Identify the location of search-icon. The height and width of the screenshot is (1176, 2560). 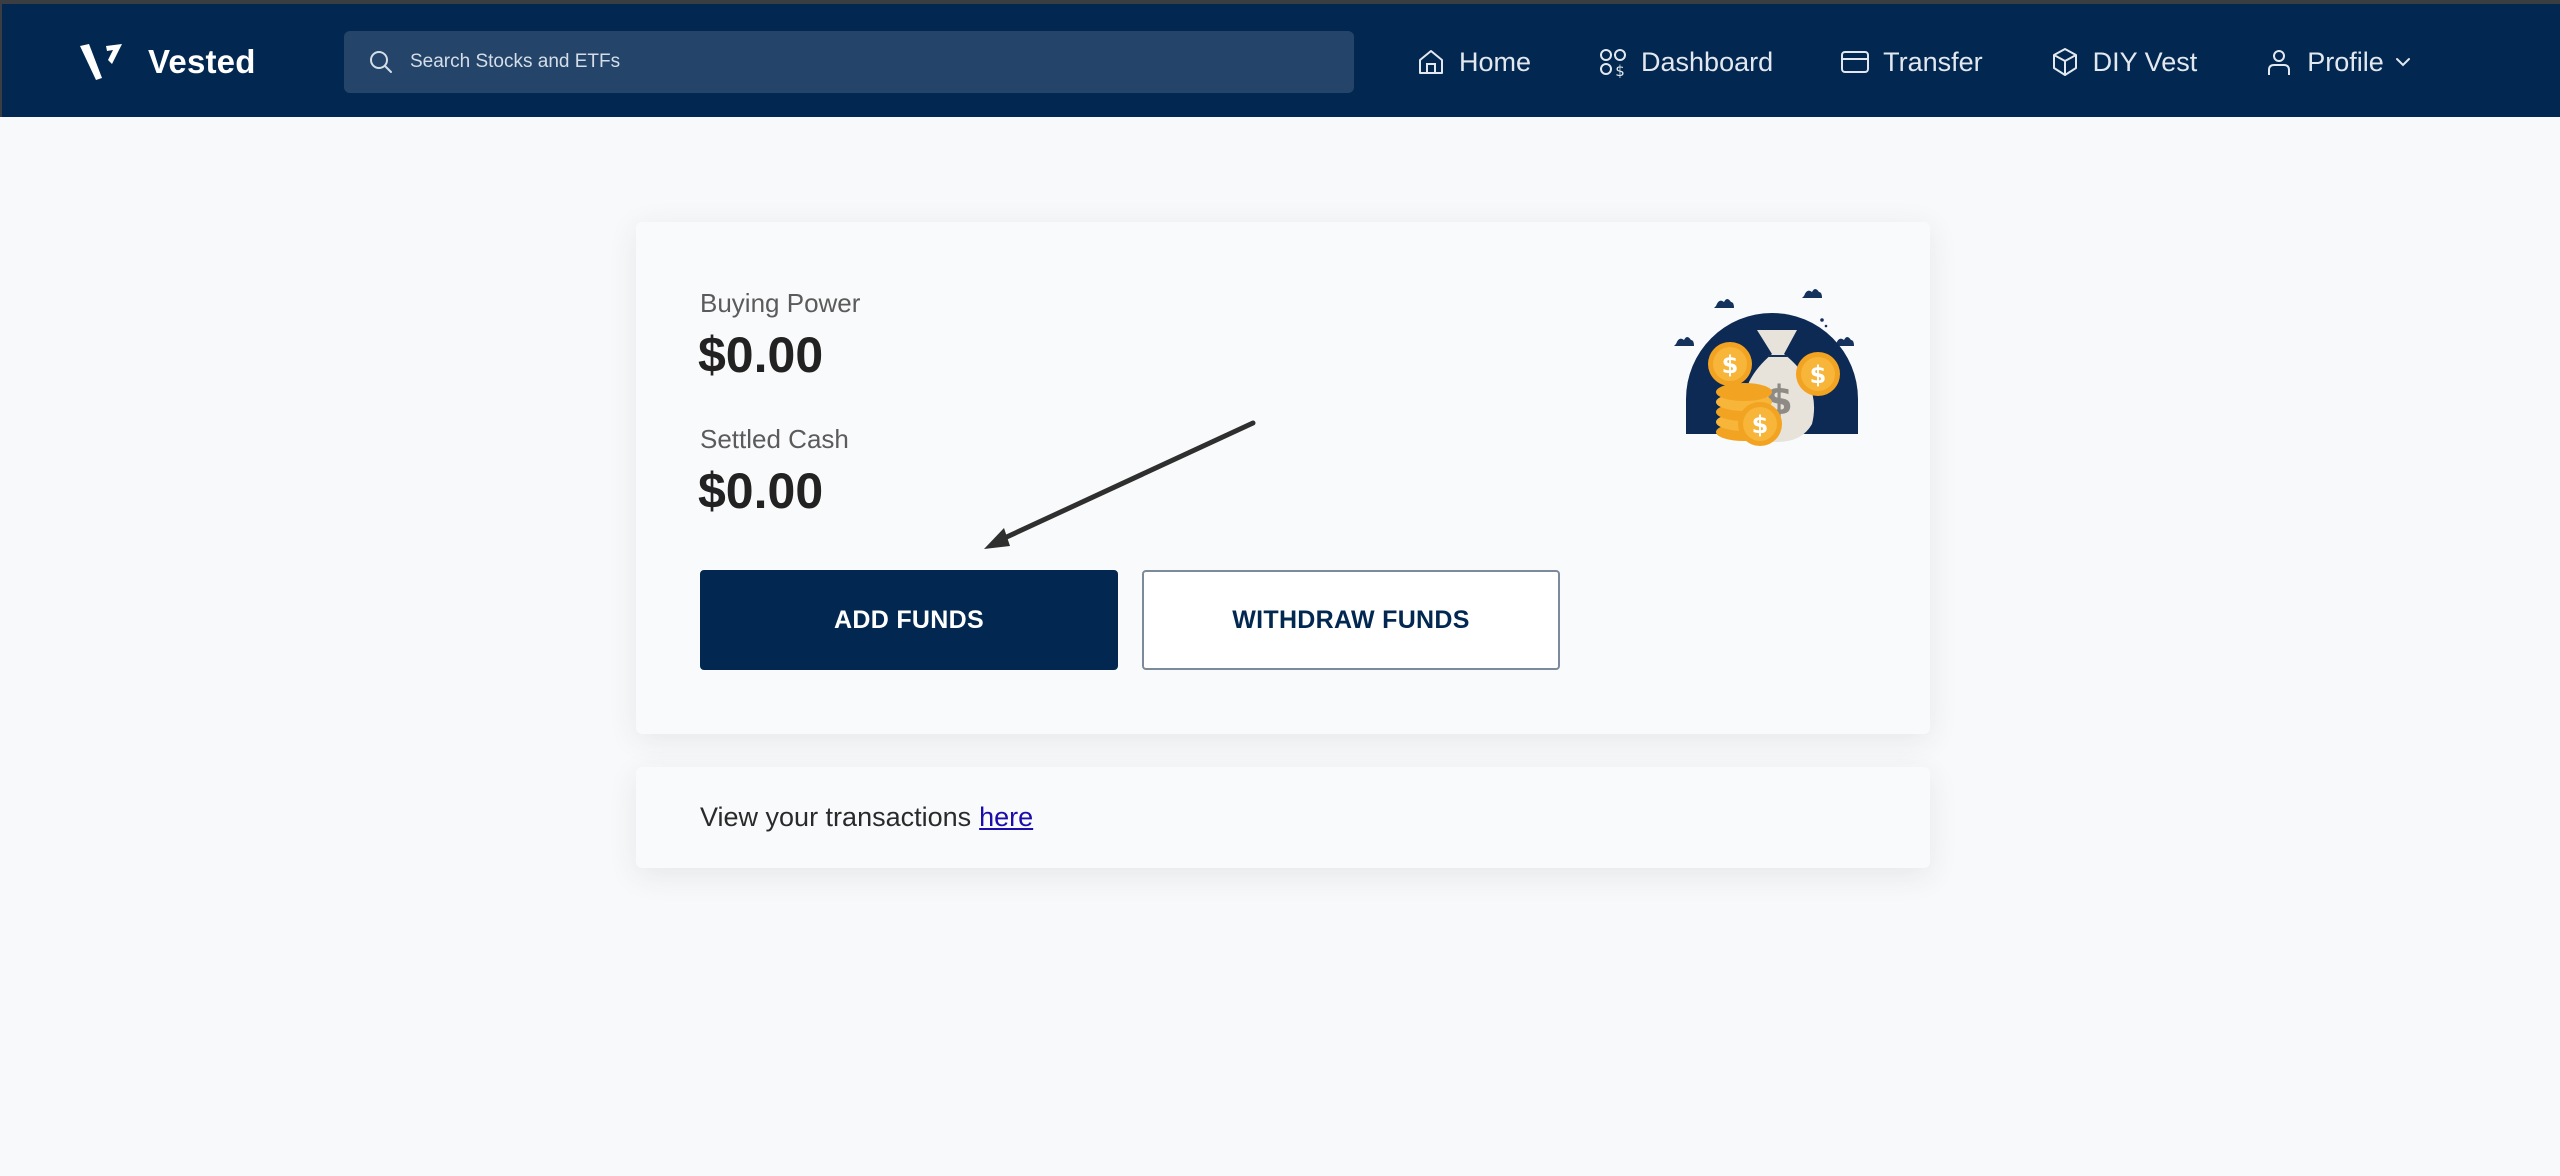
(381, 62).